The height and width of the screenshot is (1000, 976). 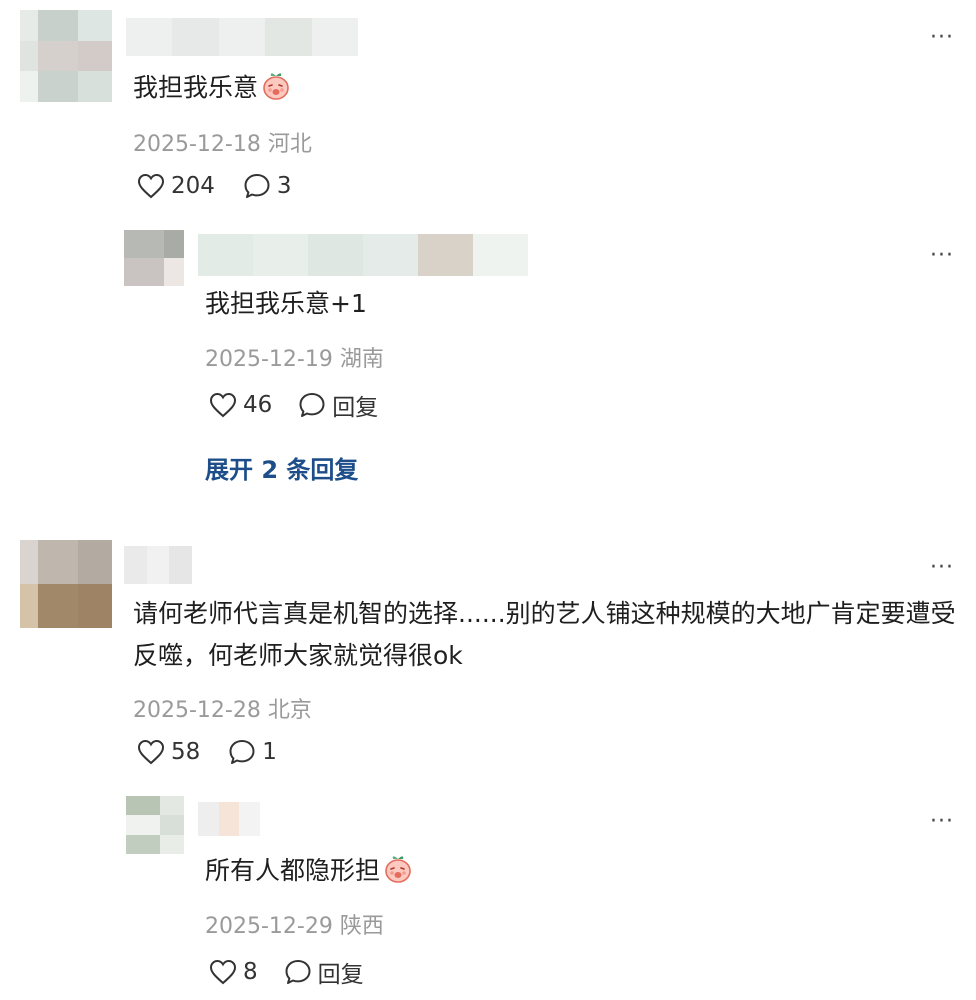 I want to click on like-button: 204, so click(x=176, y=186).